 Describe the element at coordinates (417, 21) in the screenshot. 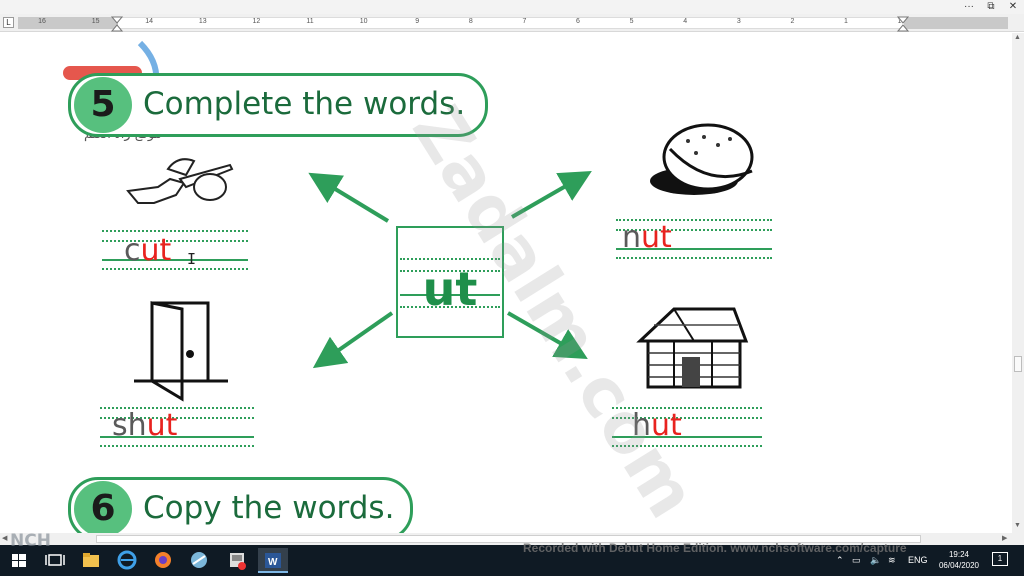

I see `ruler-tick-label: 9` at that location.